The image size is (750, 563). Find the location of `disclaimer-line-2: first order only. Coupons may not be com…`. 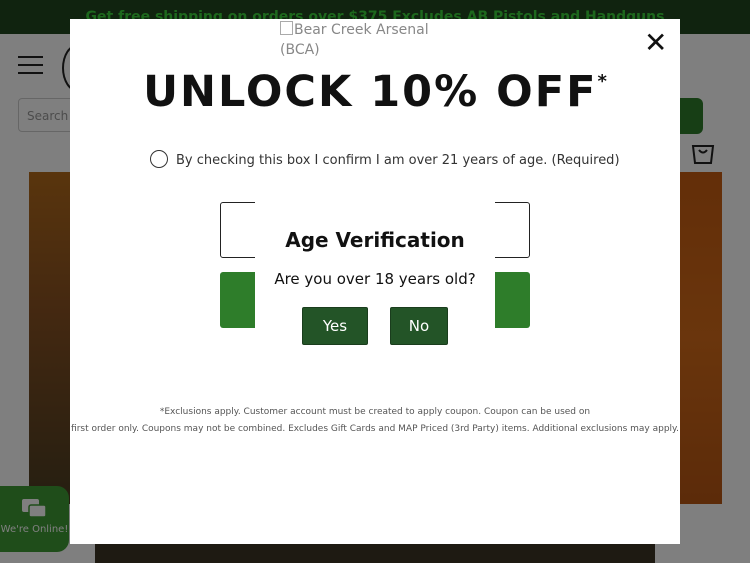

disclaimer-line-2: first order only. Coupons may not be com… is located at coordinates (375, 429).